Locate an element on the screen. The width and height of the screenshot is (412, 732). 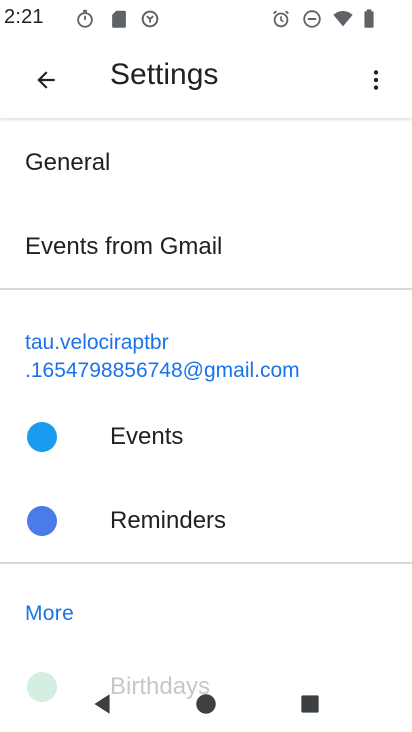
arrow-back-icon is located at coordinates (46, 80).